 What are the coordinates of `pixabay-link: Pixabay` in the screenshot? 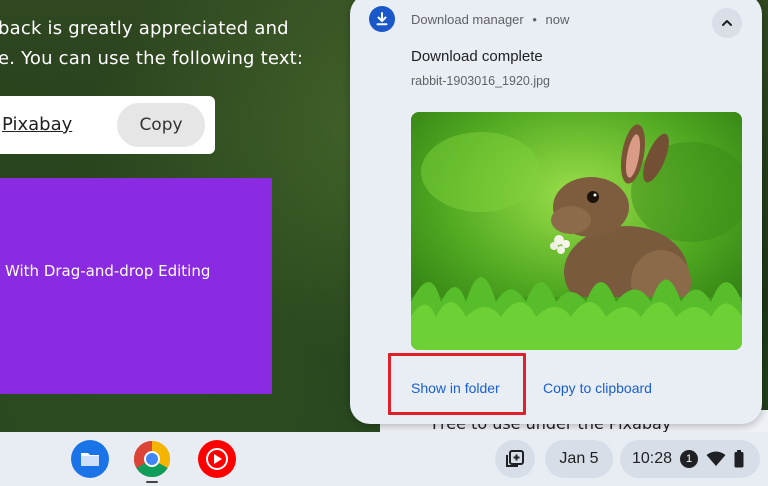 It's located at (37, 124).